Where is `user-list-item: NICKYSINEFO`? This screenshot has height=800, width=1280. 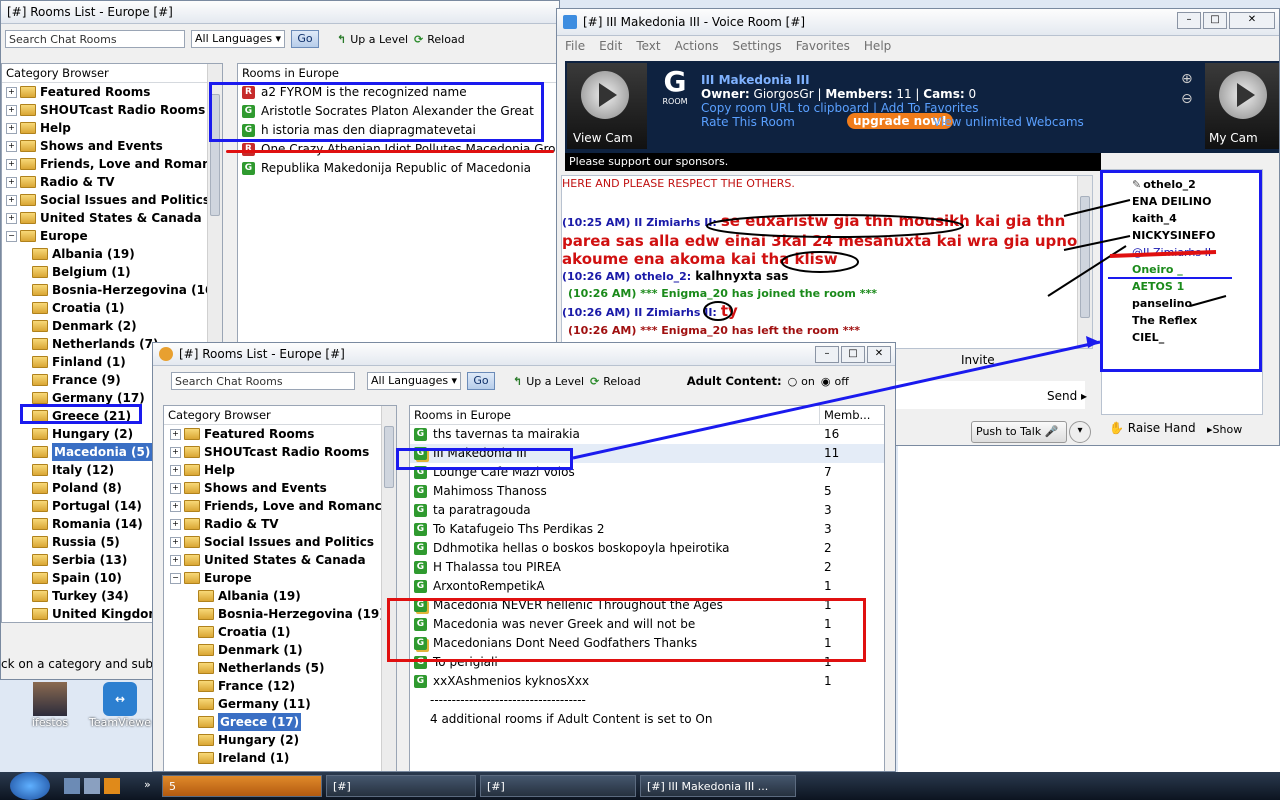
user-list-item: NICKYSINEFO is located at coordinates (1197, 235).